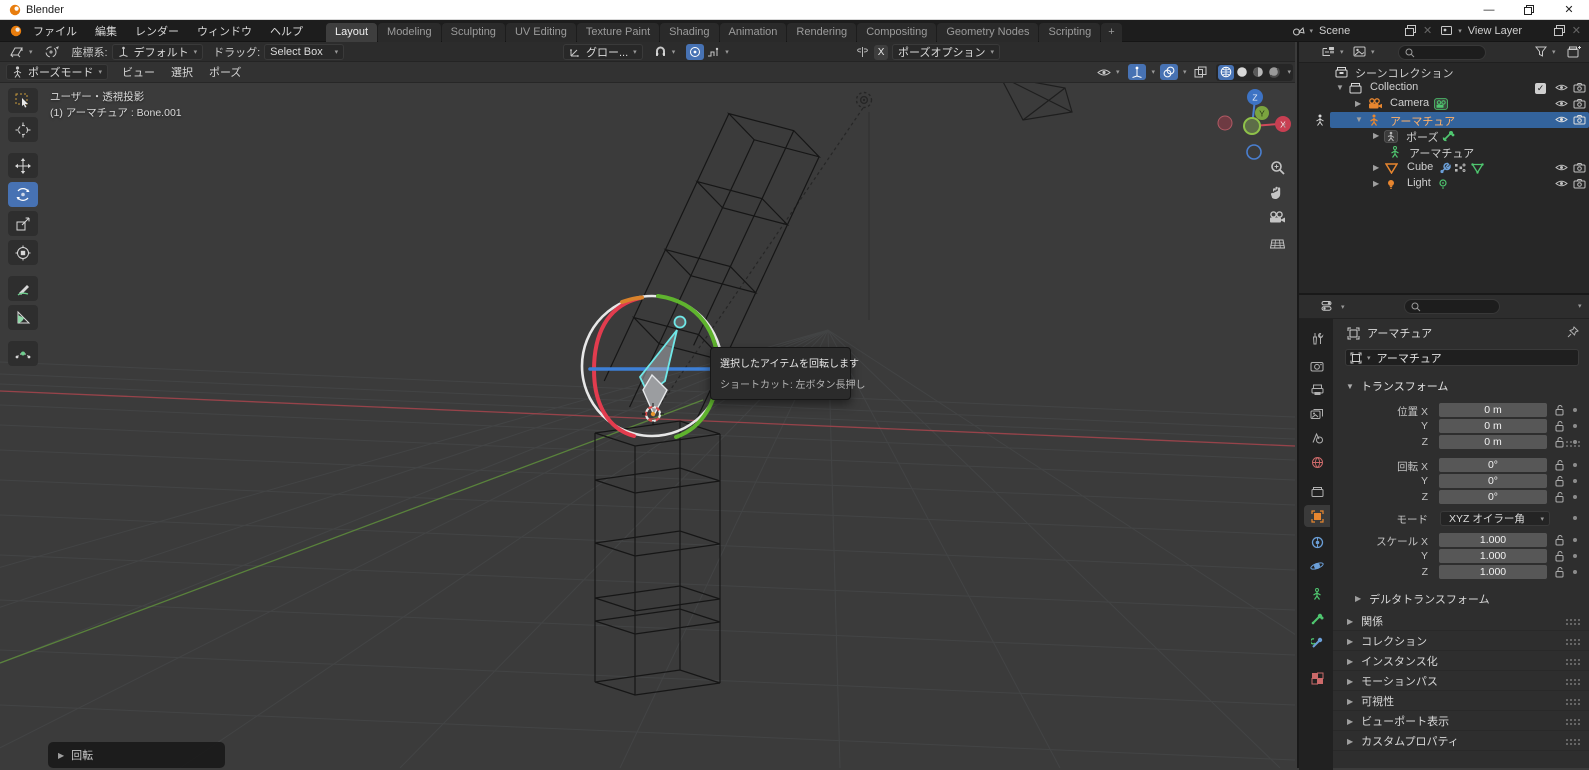 This screenshot has width=1589, height=770. I want to click on tab-rendering: Rendering, so click(822, 32).